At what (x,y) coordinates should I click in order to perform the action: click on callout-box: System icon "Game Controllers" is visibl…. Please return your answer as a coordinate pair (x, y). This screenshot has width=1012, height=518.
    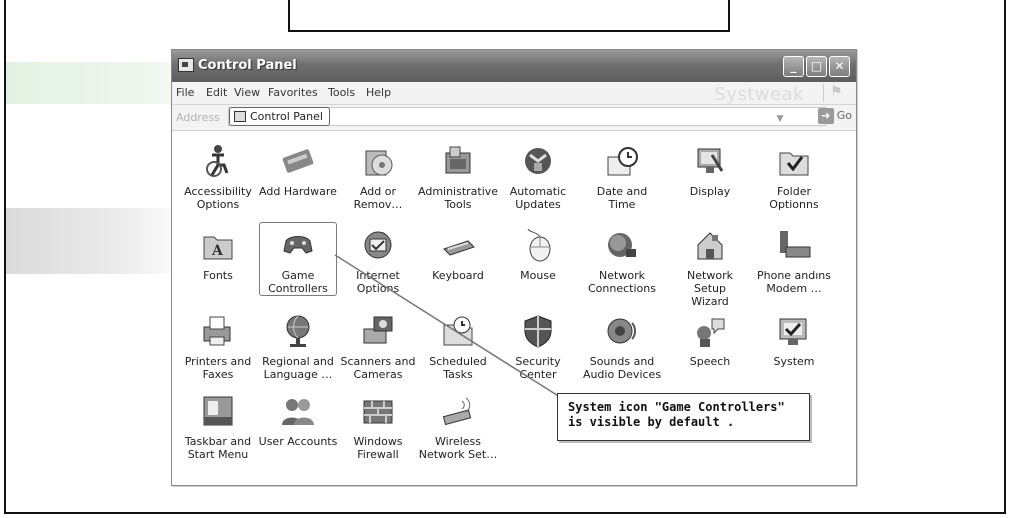
    Looking at the image, I should click on (683, 417).